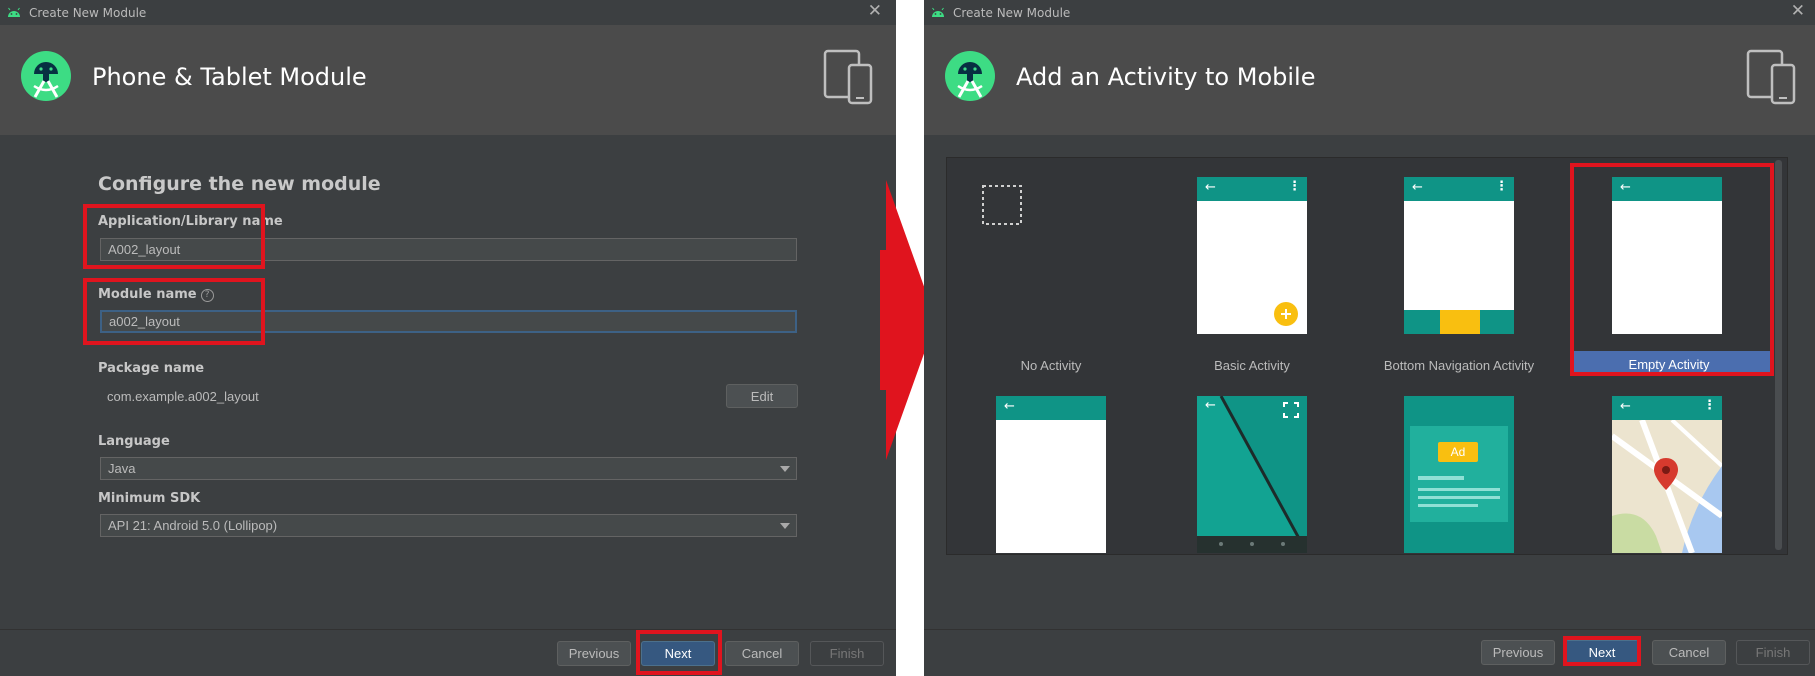 This screenshot has height=676, width=1815. Describe the element at coordinates (448, 321) in the screenshot. I see `module-name-input: a002_layout` at that location.